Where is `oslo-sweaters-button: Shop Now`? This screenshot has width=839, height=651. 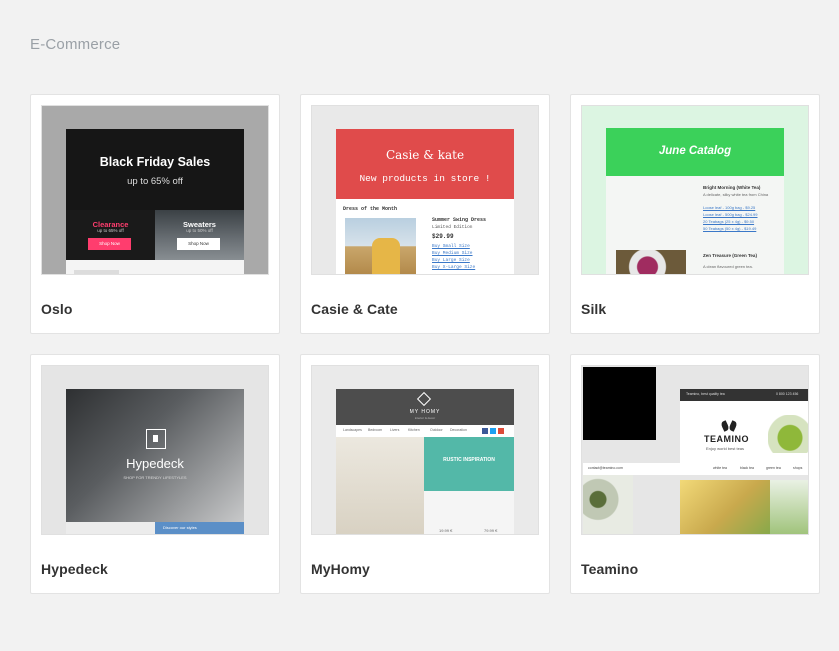
oslo-sweaters-button: Shop Now is located at coordinates (198, 244).